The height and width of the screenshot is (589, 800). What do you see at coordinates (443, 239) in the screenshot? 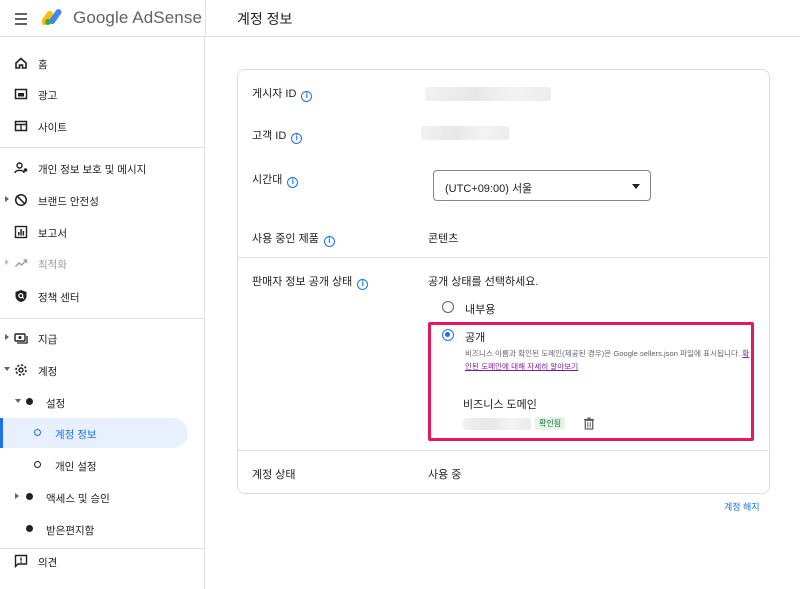
I see `products-value: 콘텐츠` at bounding box center [443, 239].